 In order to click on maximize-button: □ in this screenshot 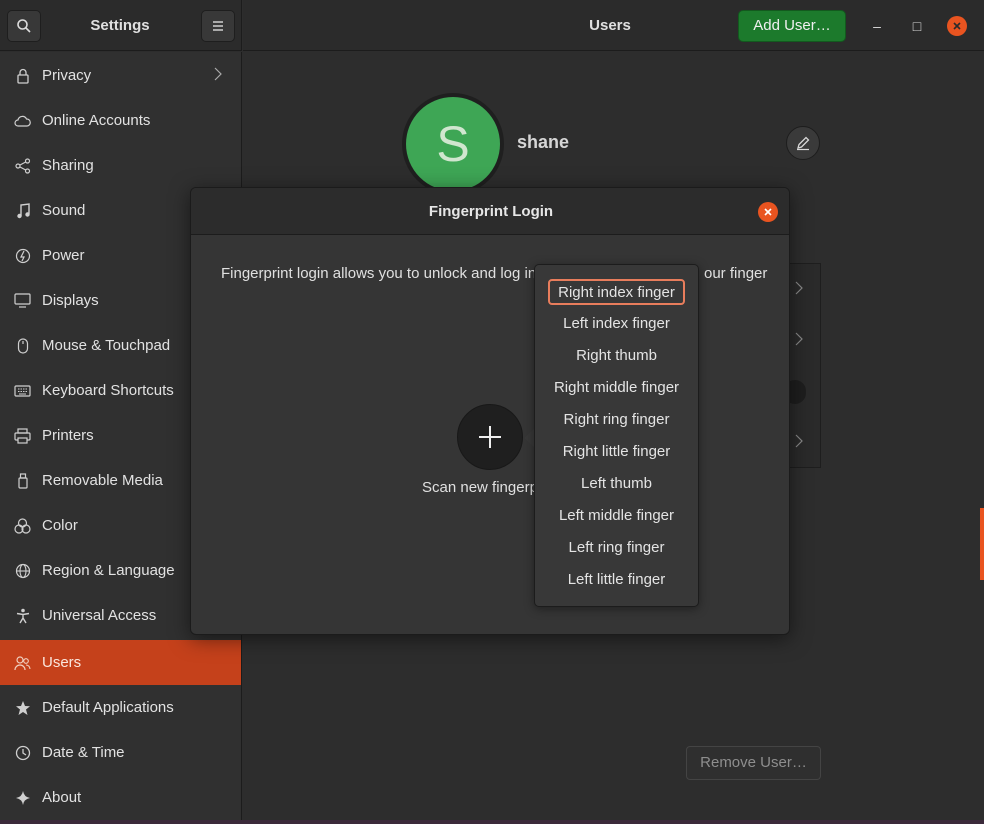, I will do `click(917, 26)`.